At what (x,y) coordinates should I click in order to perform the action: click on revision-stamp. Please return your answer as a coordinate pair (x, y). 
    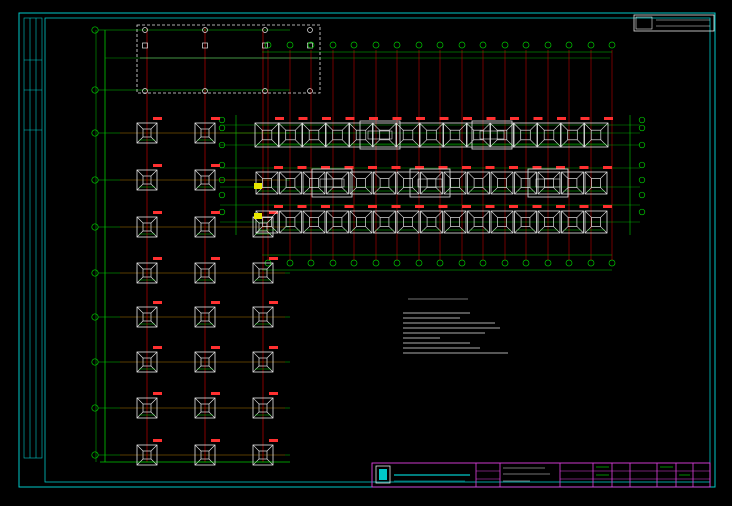
    Looking at the image, I should click on (674, 23).